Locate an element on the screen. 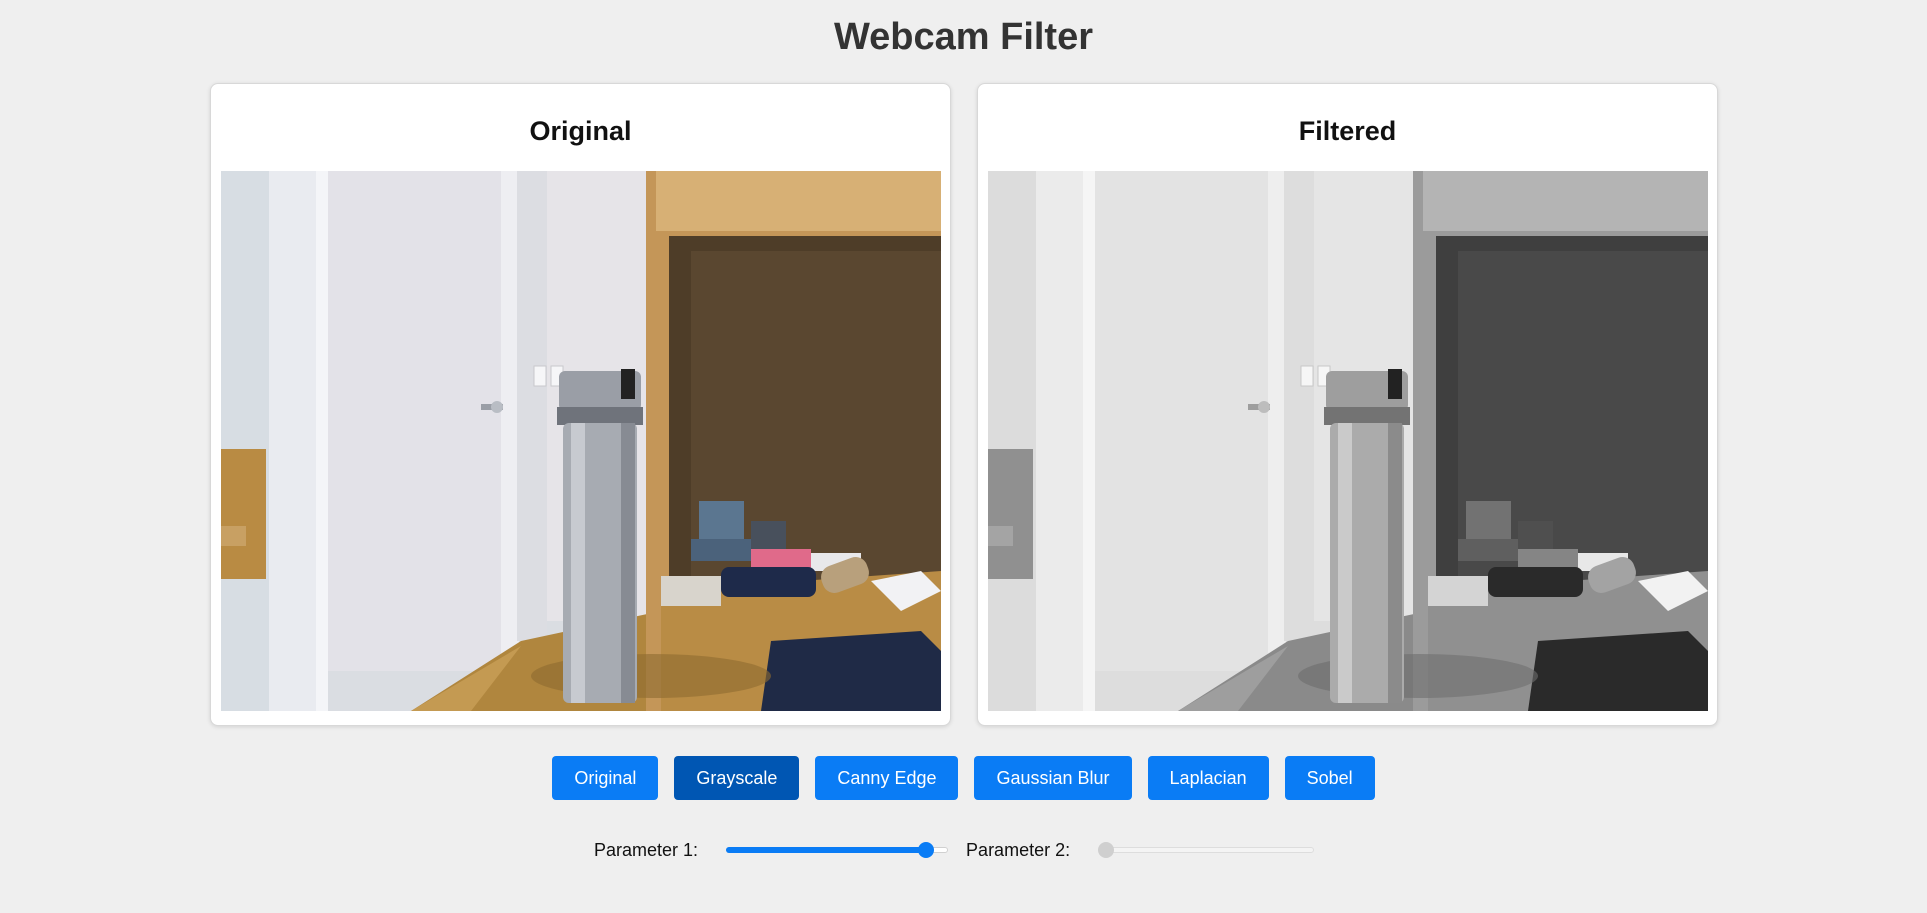  filter-sobel-button: Sobel is located at coordinates (1329, 778).